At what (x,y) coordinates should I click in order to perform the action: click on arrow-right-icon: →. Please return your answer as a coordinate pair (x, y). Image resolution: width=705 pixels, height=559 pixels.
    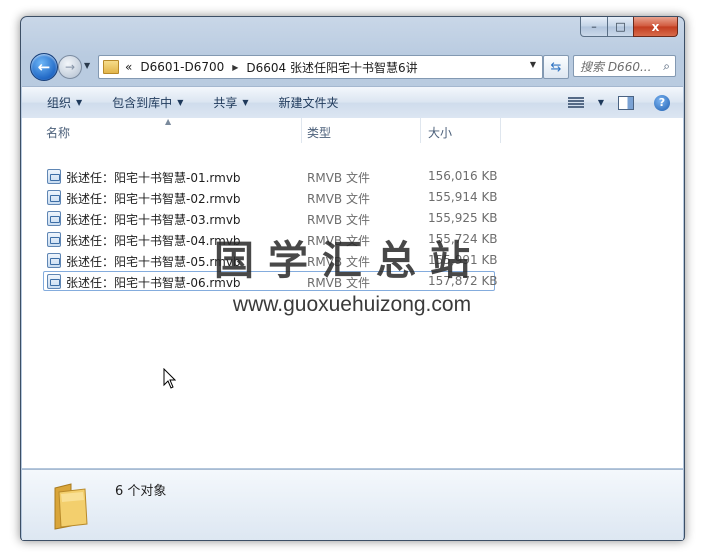
    Looking at the image, I should click on (70, 67).